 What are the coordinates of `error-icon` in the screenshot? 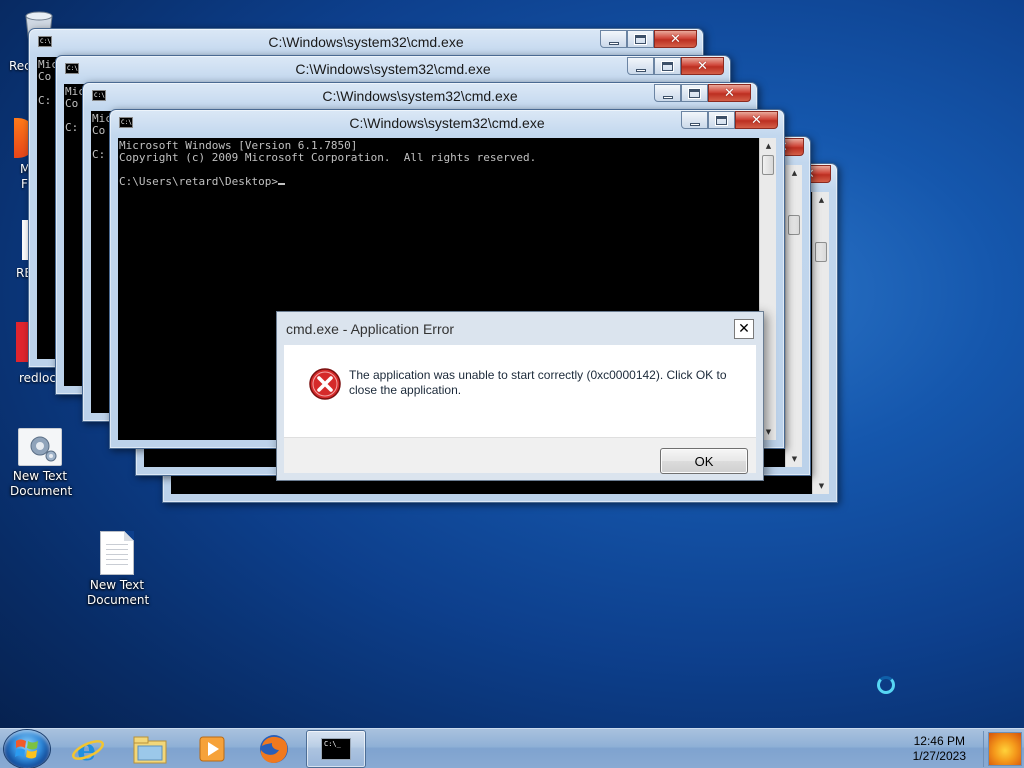 It's located at (325, 384).